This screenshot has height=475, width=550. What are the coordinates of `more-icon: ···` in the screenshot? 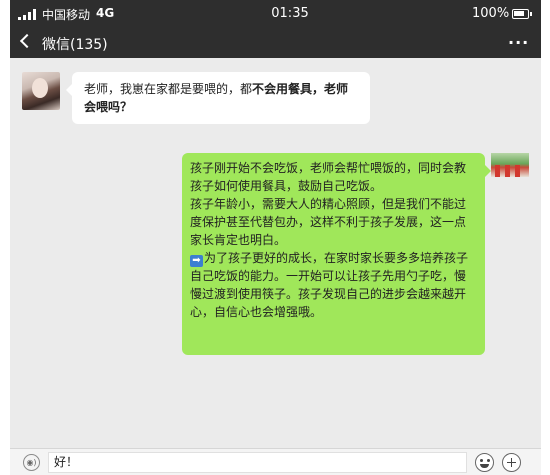 It's located at (518, 42).